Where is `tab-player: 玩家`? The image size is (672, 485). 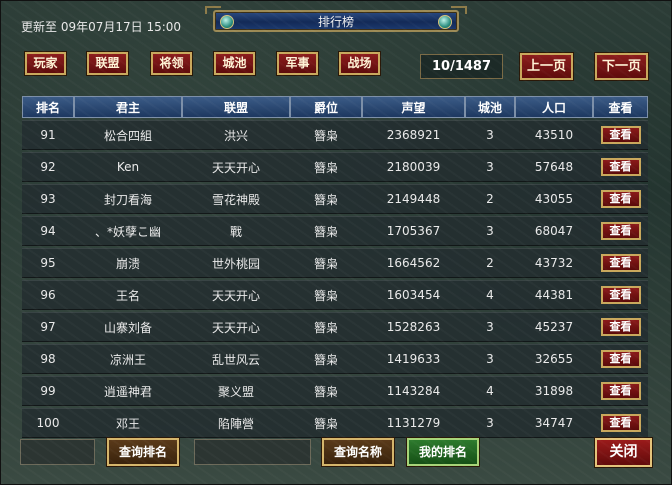 tab-player: 玩家 is located at coordinates (45, 63).